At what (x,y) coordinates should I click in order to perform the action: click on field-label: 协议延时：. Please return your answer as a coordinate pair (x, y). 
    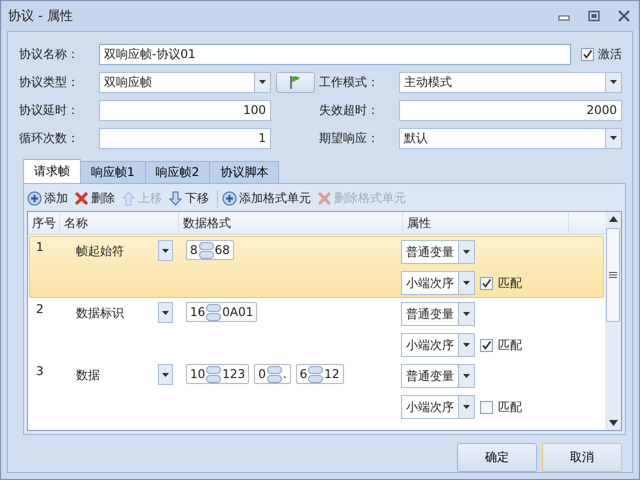
    Looking at the image, I should click on (49, 110).